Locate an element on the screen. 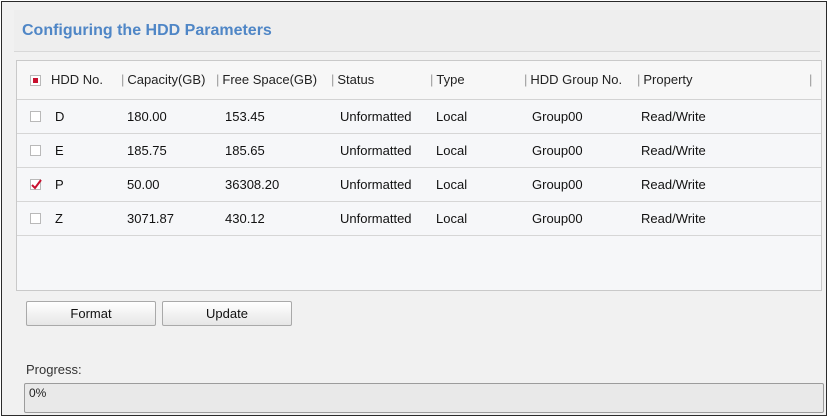 This screenshot has height=419, width=830. title-bar: Configuring the HDD Parameters is located at coordinates (417, 31).